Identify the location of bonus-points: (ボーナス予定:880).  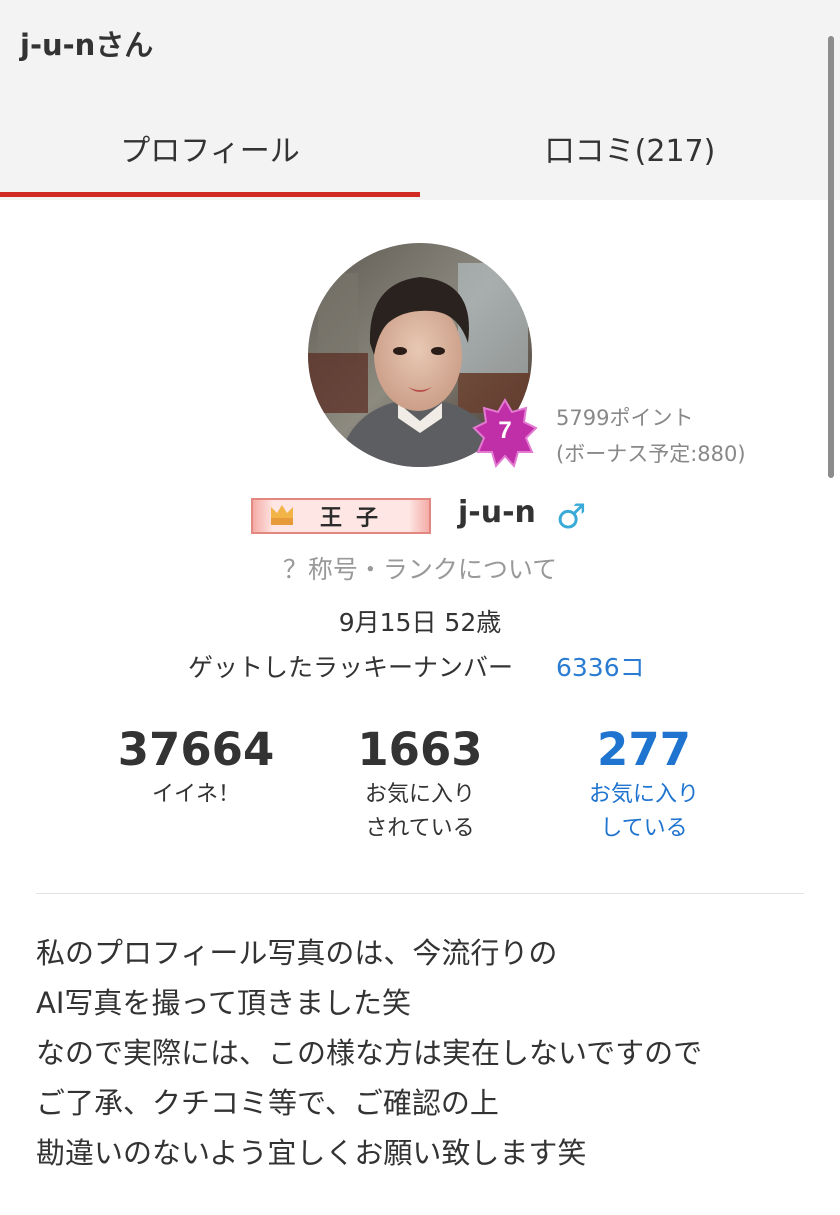
(651, 454).